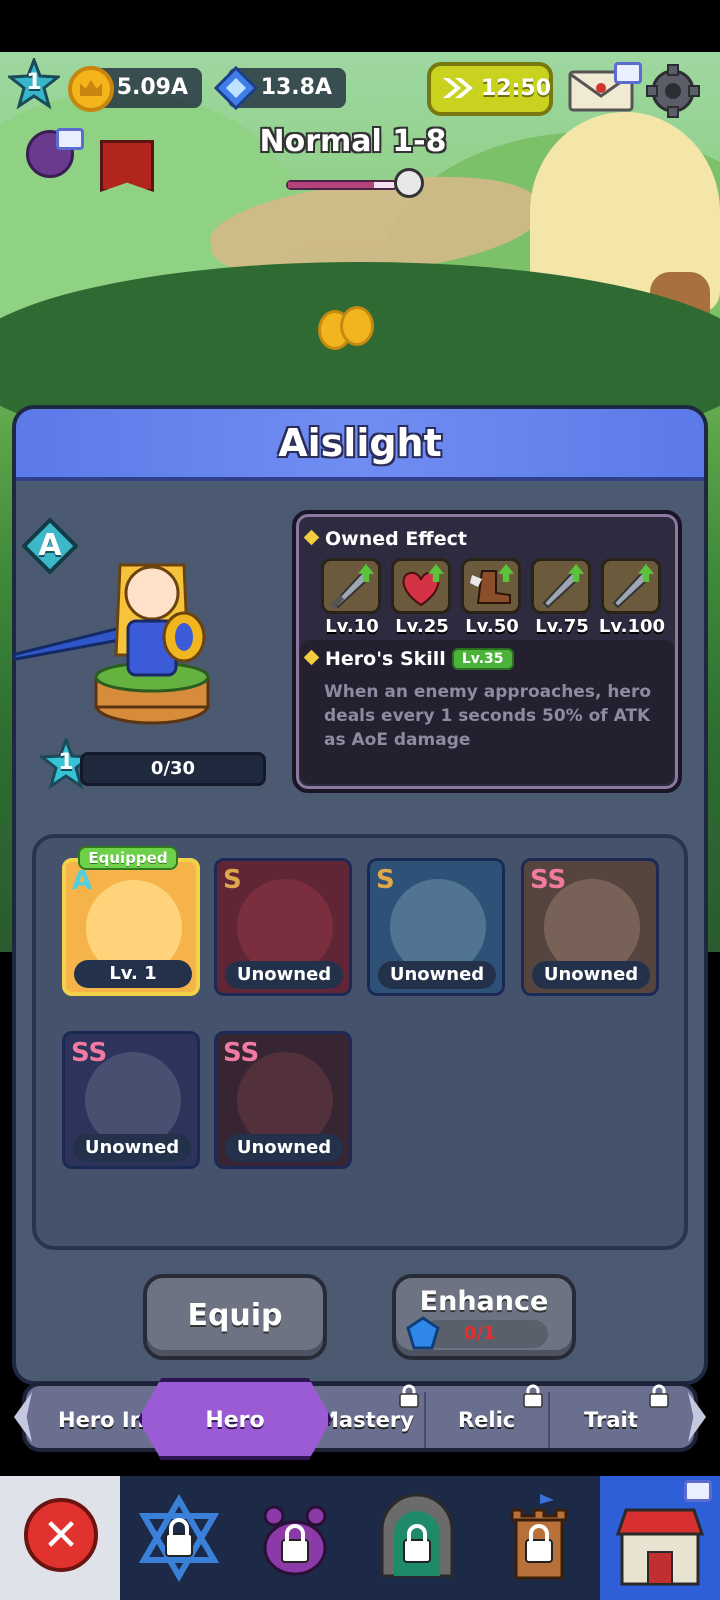  Describe the element at coordinates (236, 88) in the screenshot. I see `gem-icon` at that location.